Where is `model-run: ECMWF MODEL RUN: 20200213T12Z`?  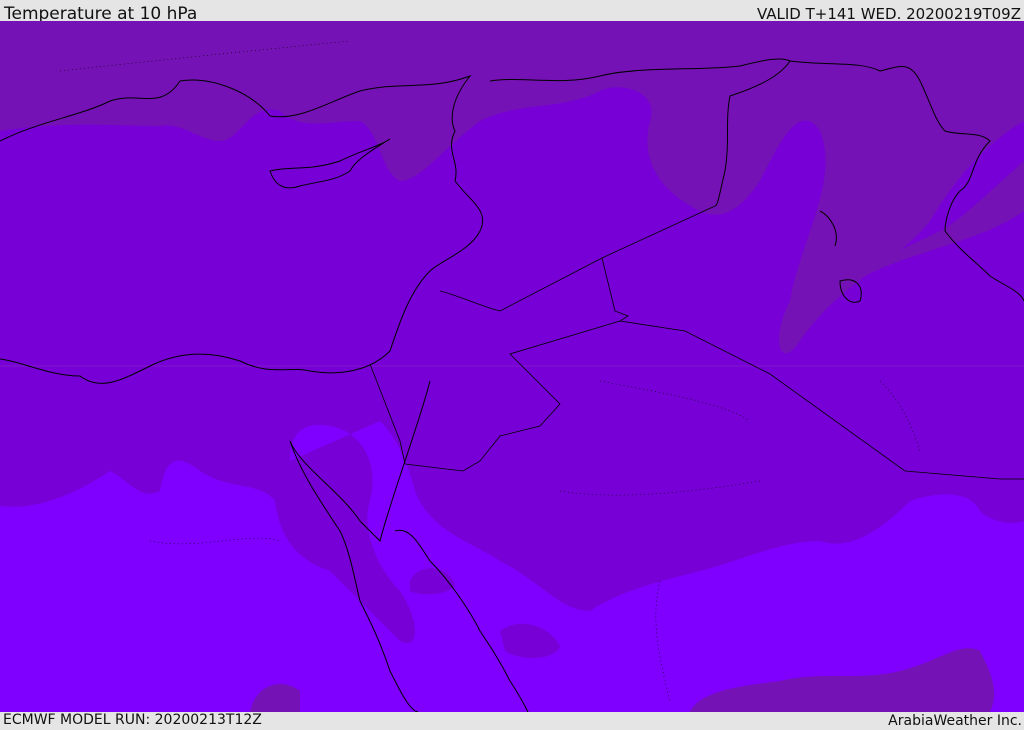 model-run: ECMWF MODEL RUN: 20200213T12Z is located at coordinates (132, 720).